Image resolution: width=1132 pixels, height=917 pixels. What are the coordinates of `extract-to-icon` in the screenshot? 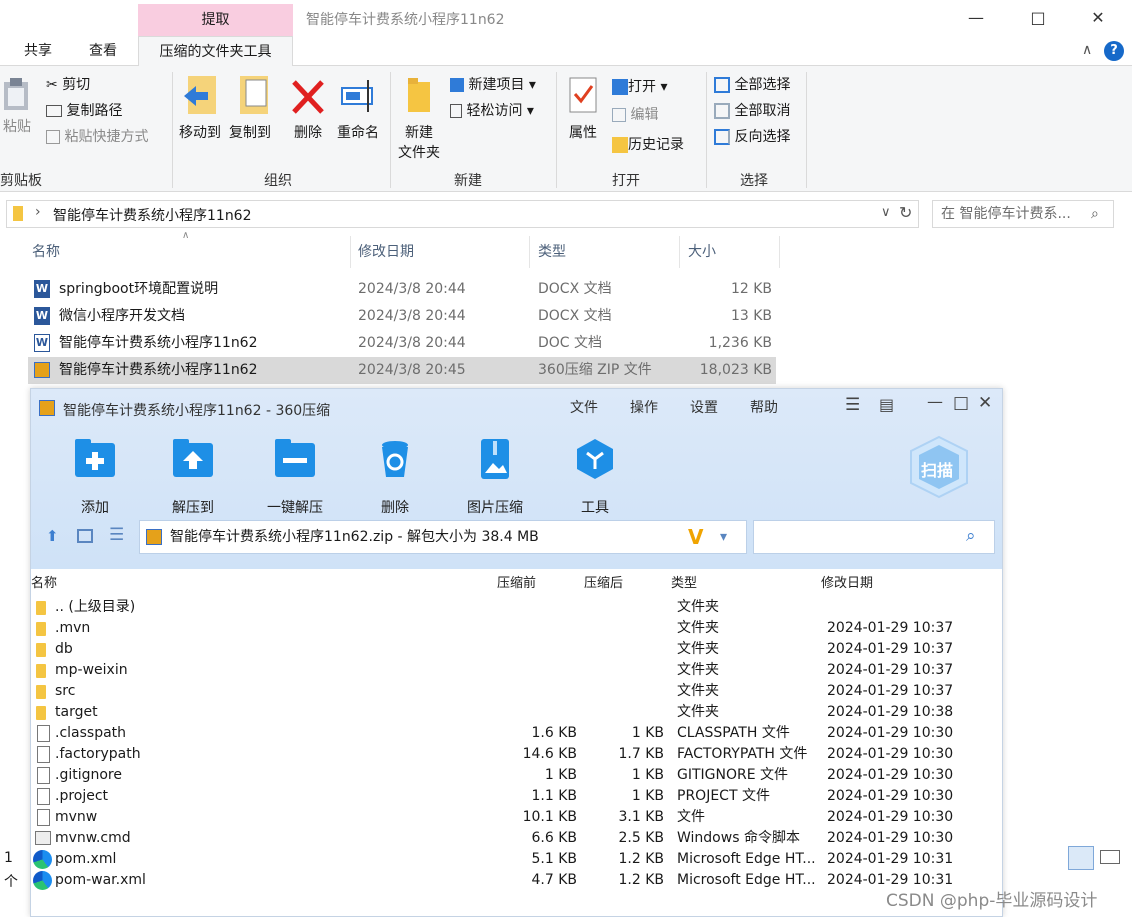 It's located at (193, 458).